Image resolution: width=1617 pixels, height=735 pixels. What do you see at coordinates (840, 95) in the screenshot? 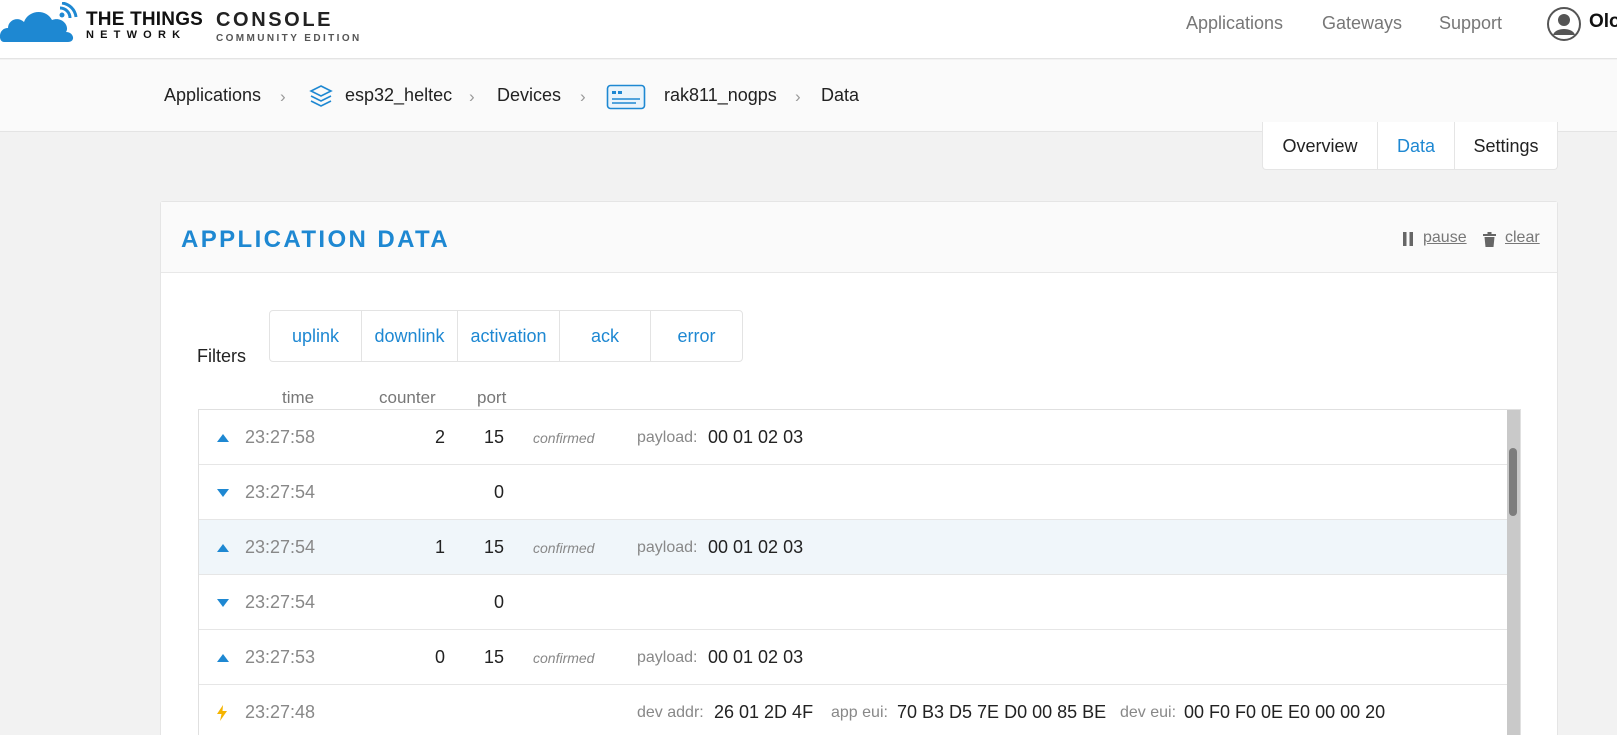
I see `breadcrumb-data: Data` at bounding box center [840, 95].